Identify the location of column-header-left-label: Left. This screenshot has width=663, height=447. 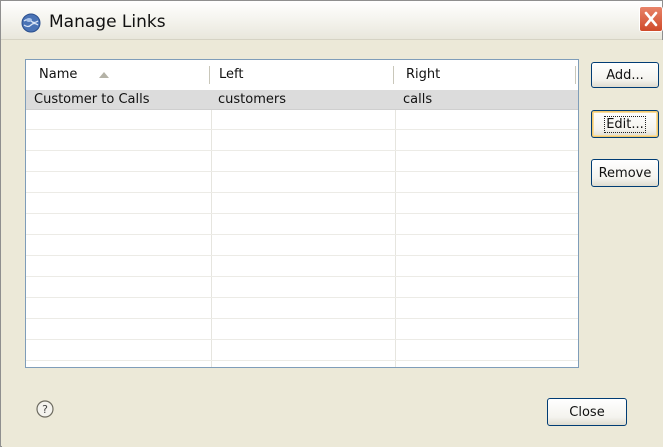
(231, 74).